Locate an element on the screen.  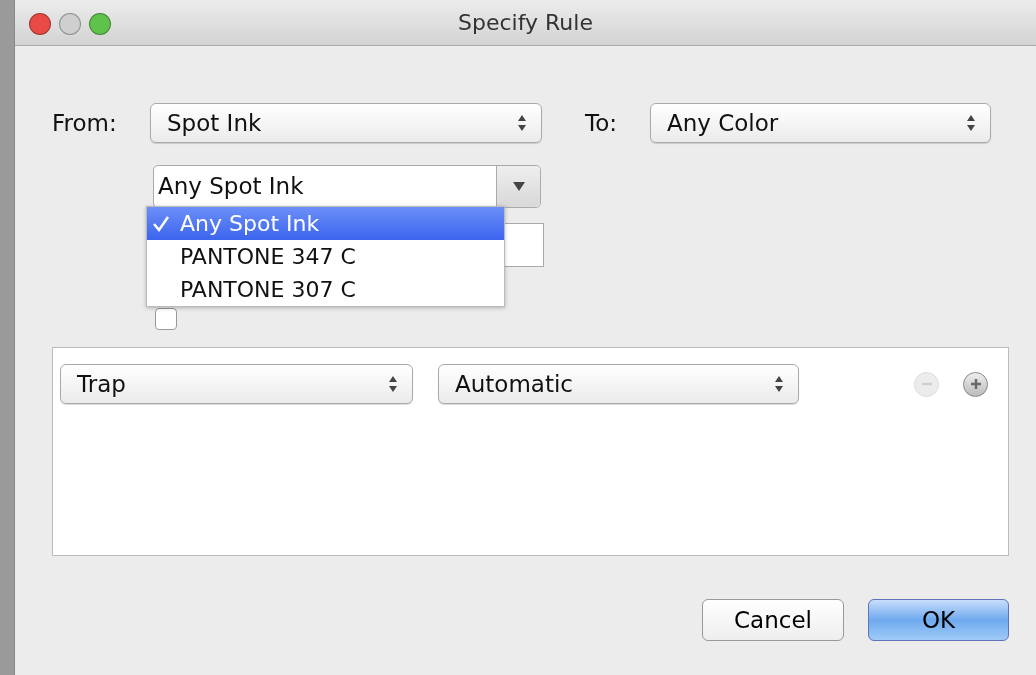
zoom-icon is located at coordinates (100, 24).